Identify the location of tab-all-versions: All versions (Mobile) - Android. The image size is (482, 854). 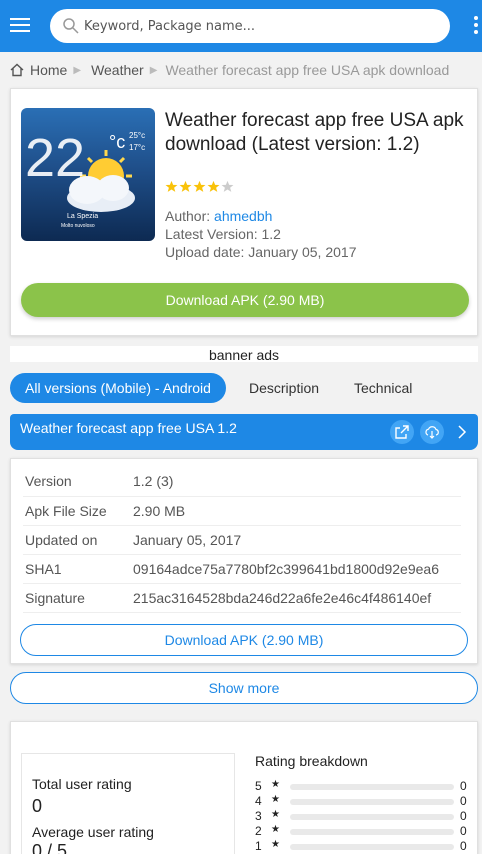
(118, 388).